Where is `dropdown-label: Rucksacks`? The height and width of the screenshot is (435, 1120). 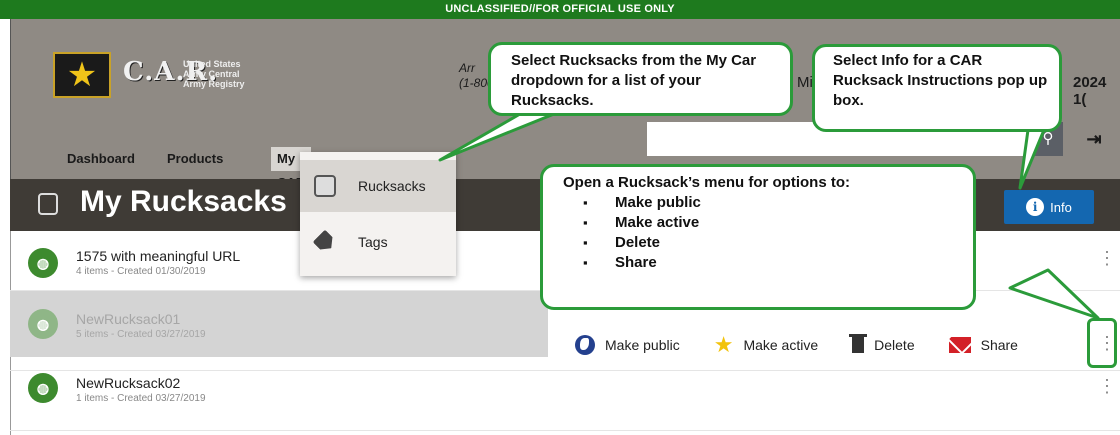 dropdown-label: Rucksacks is located at coordinates (392, 186).